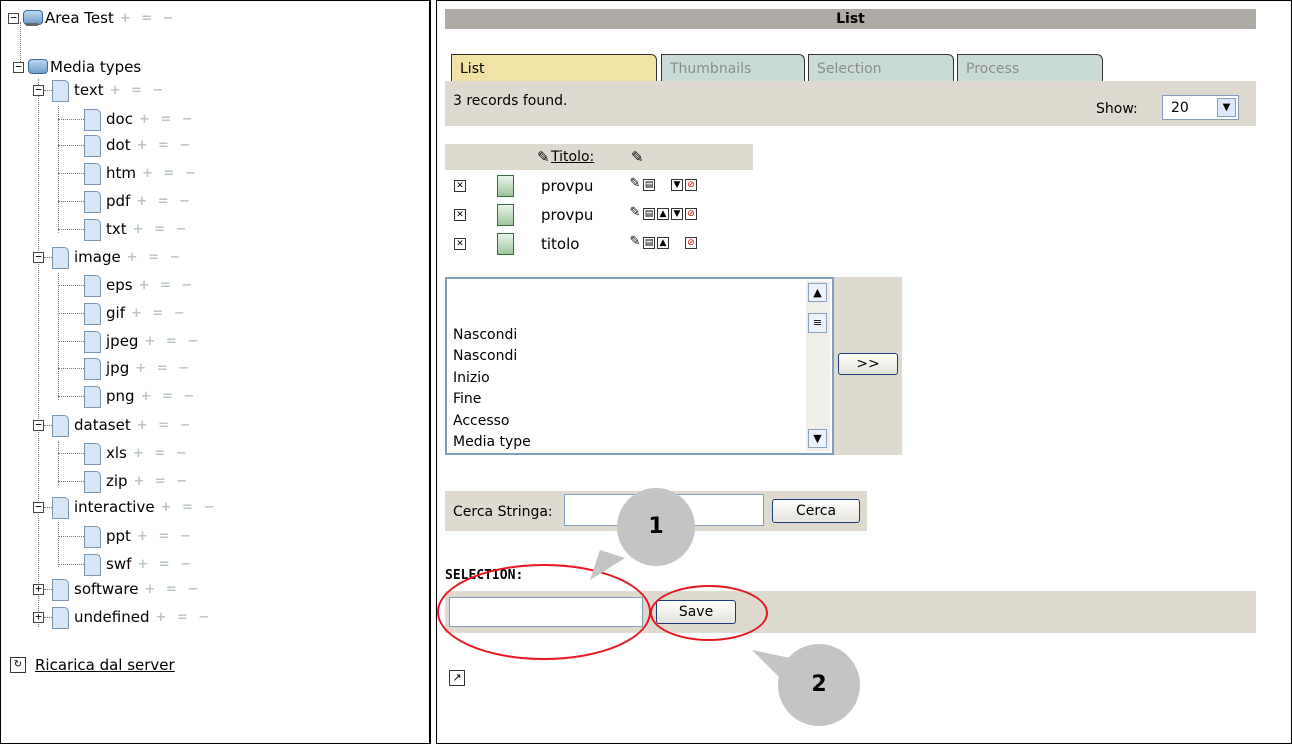 This screenshot has width=1292, height=744. What do you see at coordinates (572, 157) in the screenshot?
I see `column-header-title: Titolo:` at bounding box center [572, 157].